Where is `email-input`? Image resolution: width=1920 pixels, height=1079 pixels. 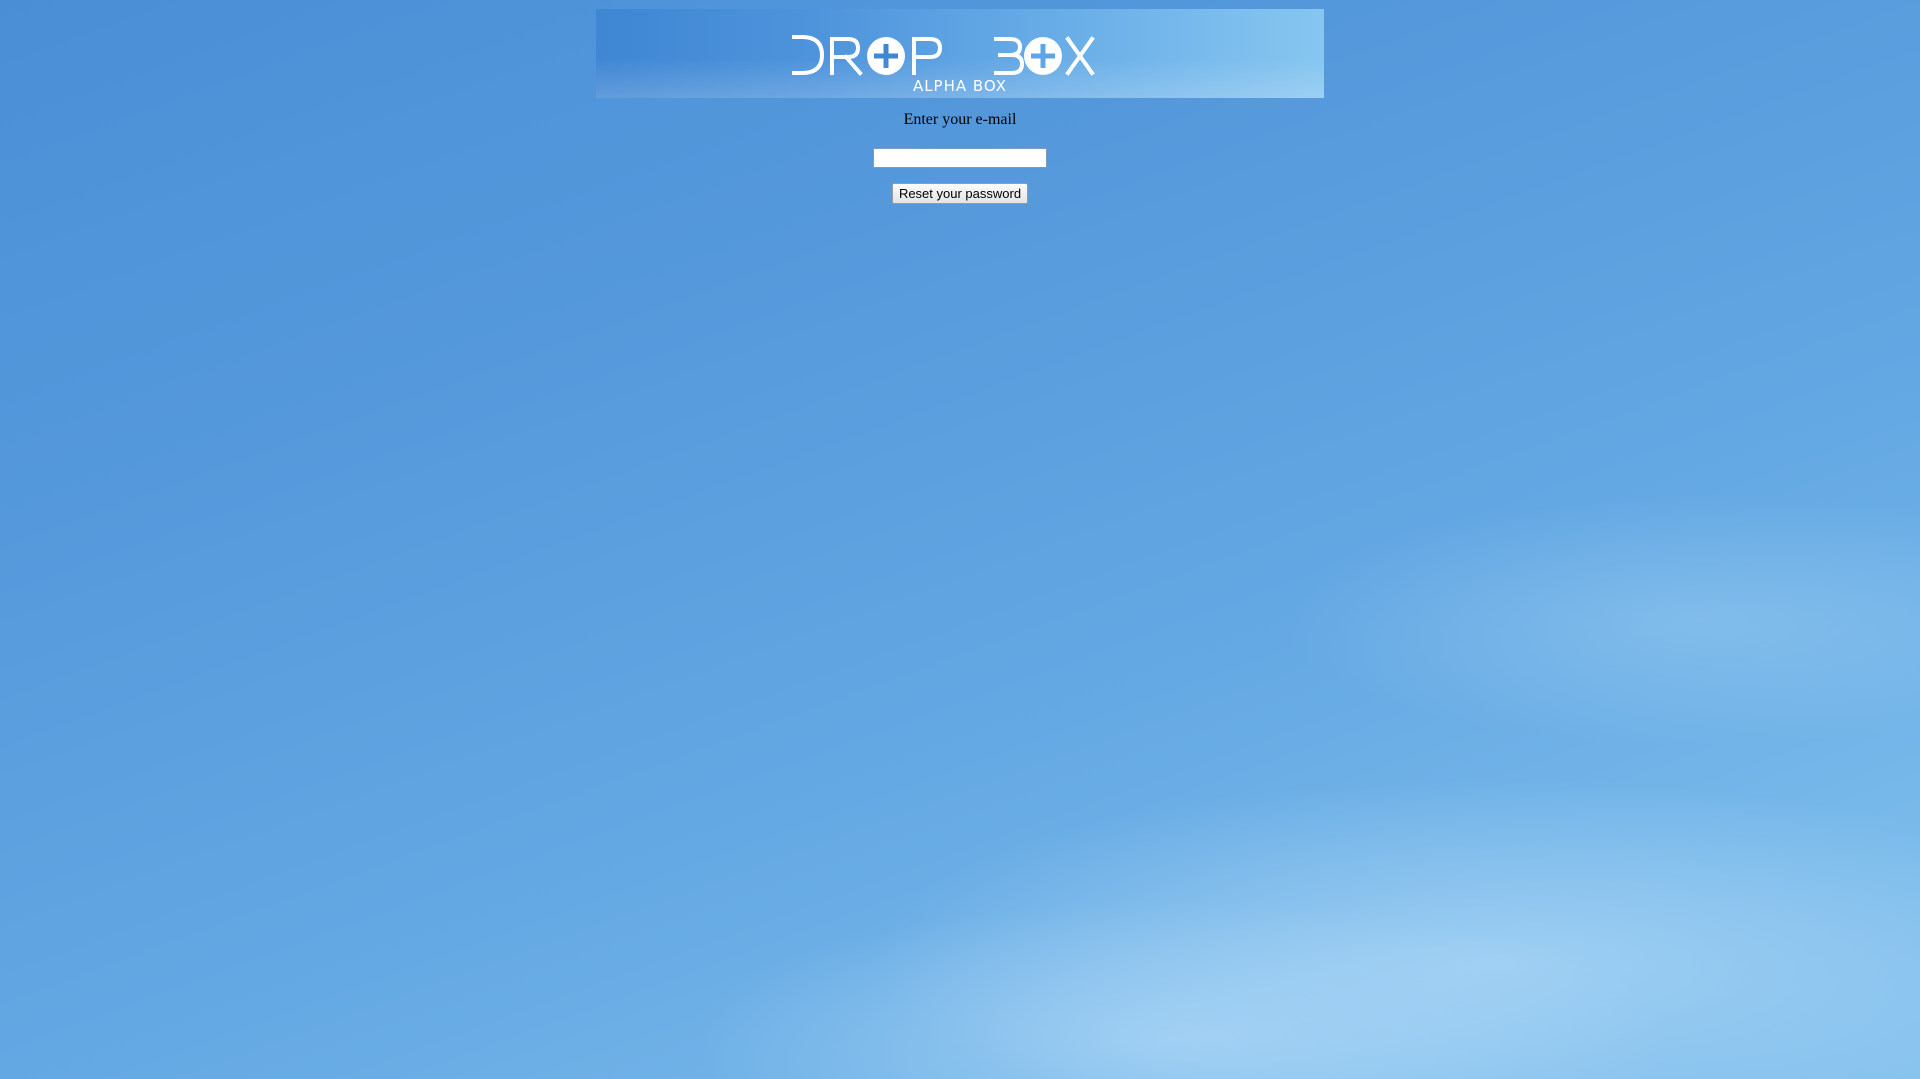
email-input is located at coordinates (960, 158).